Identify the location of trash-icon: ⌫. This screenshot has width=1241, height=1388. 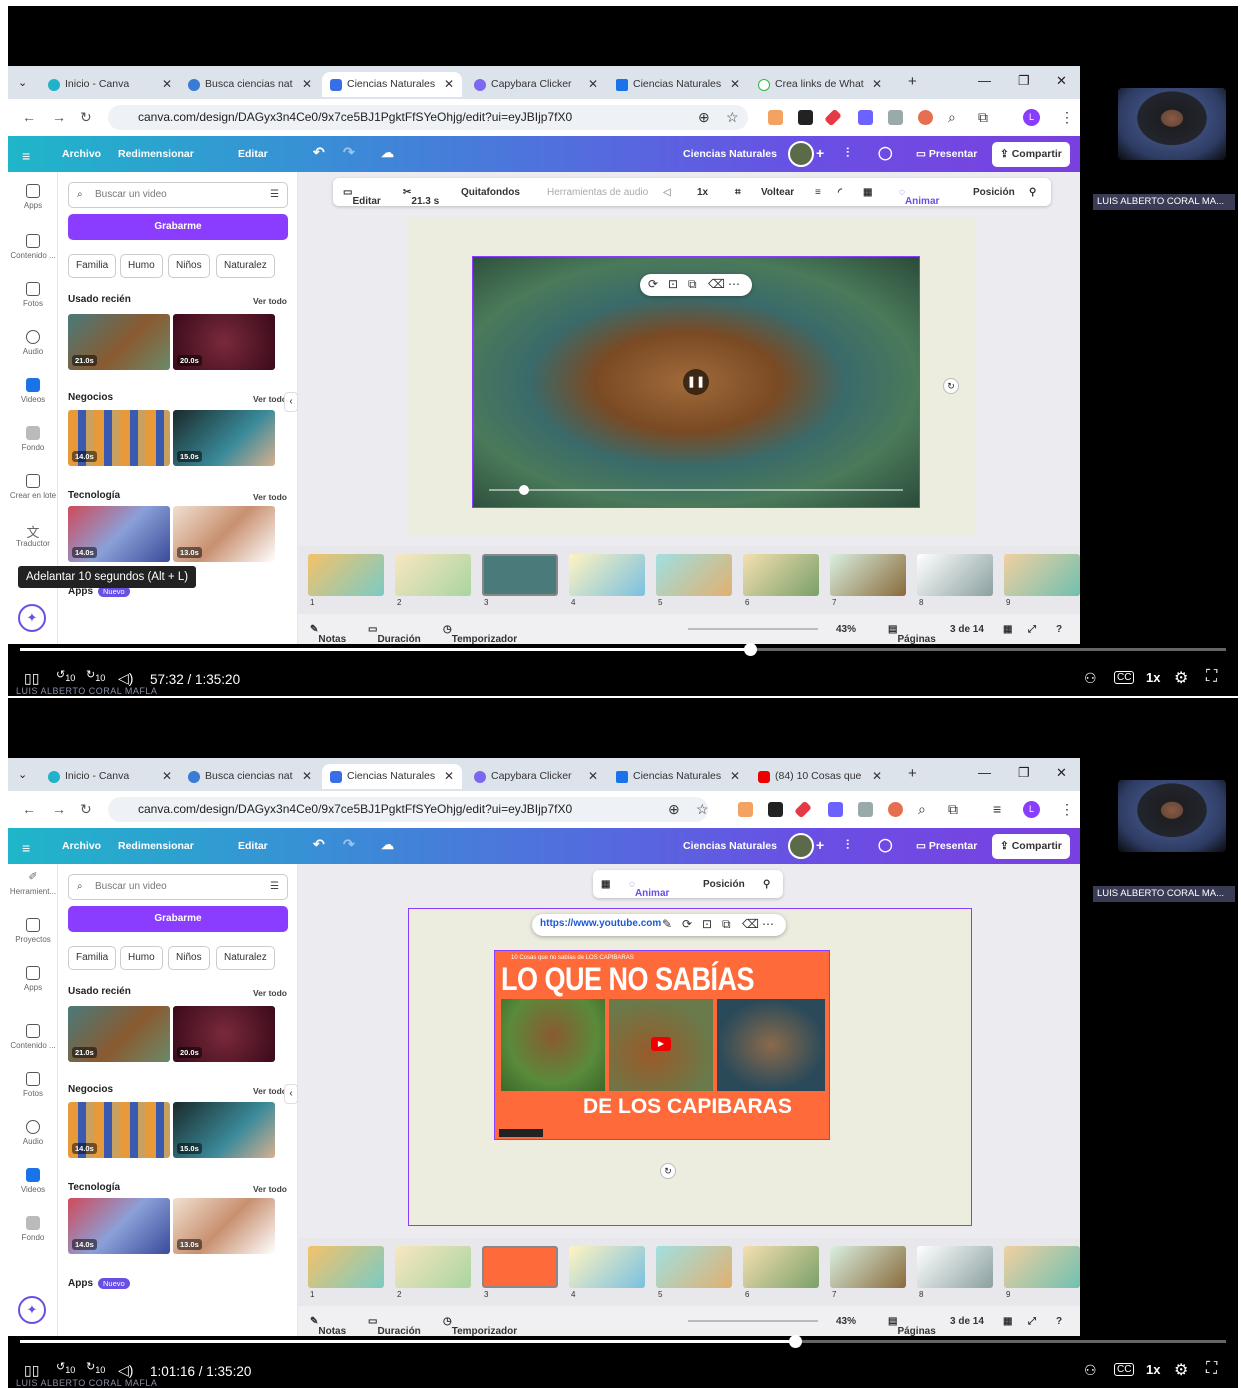
(750, 924).